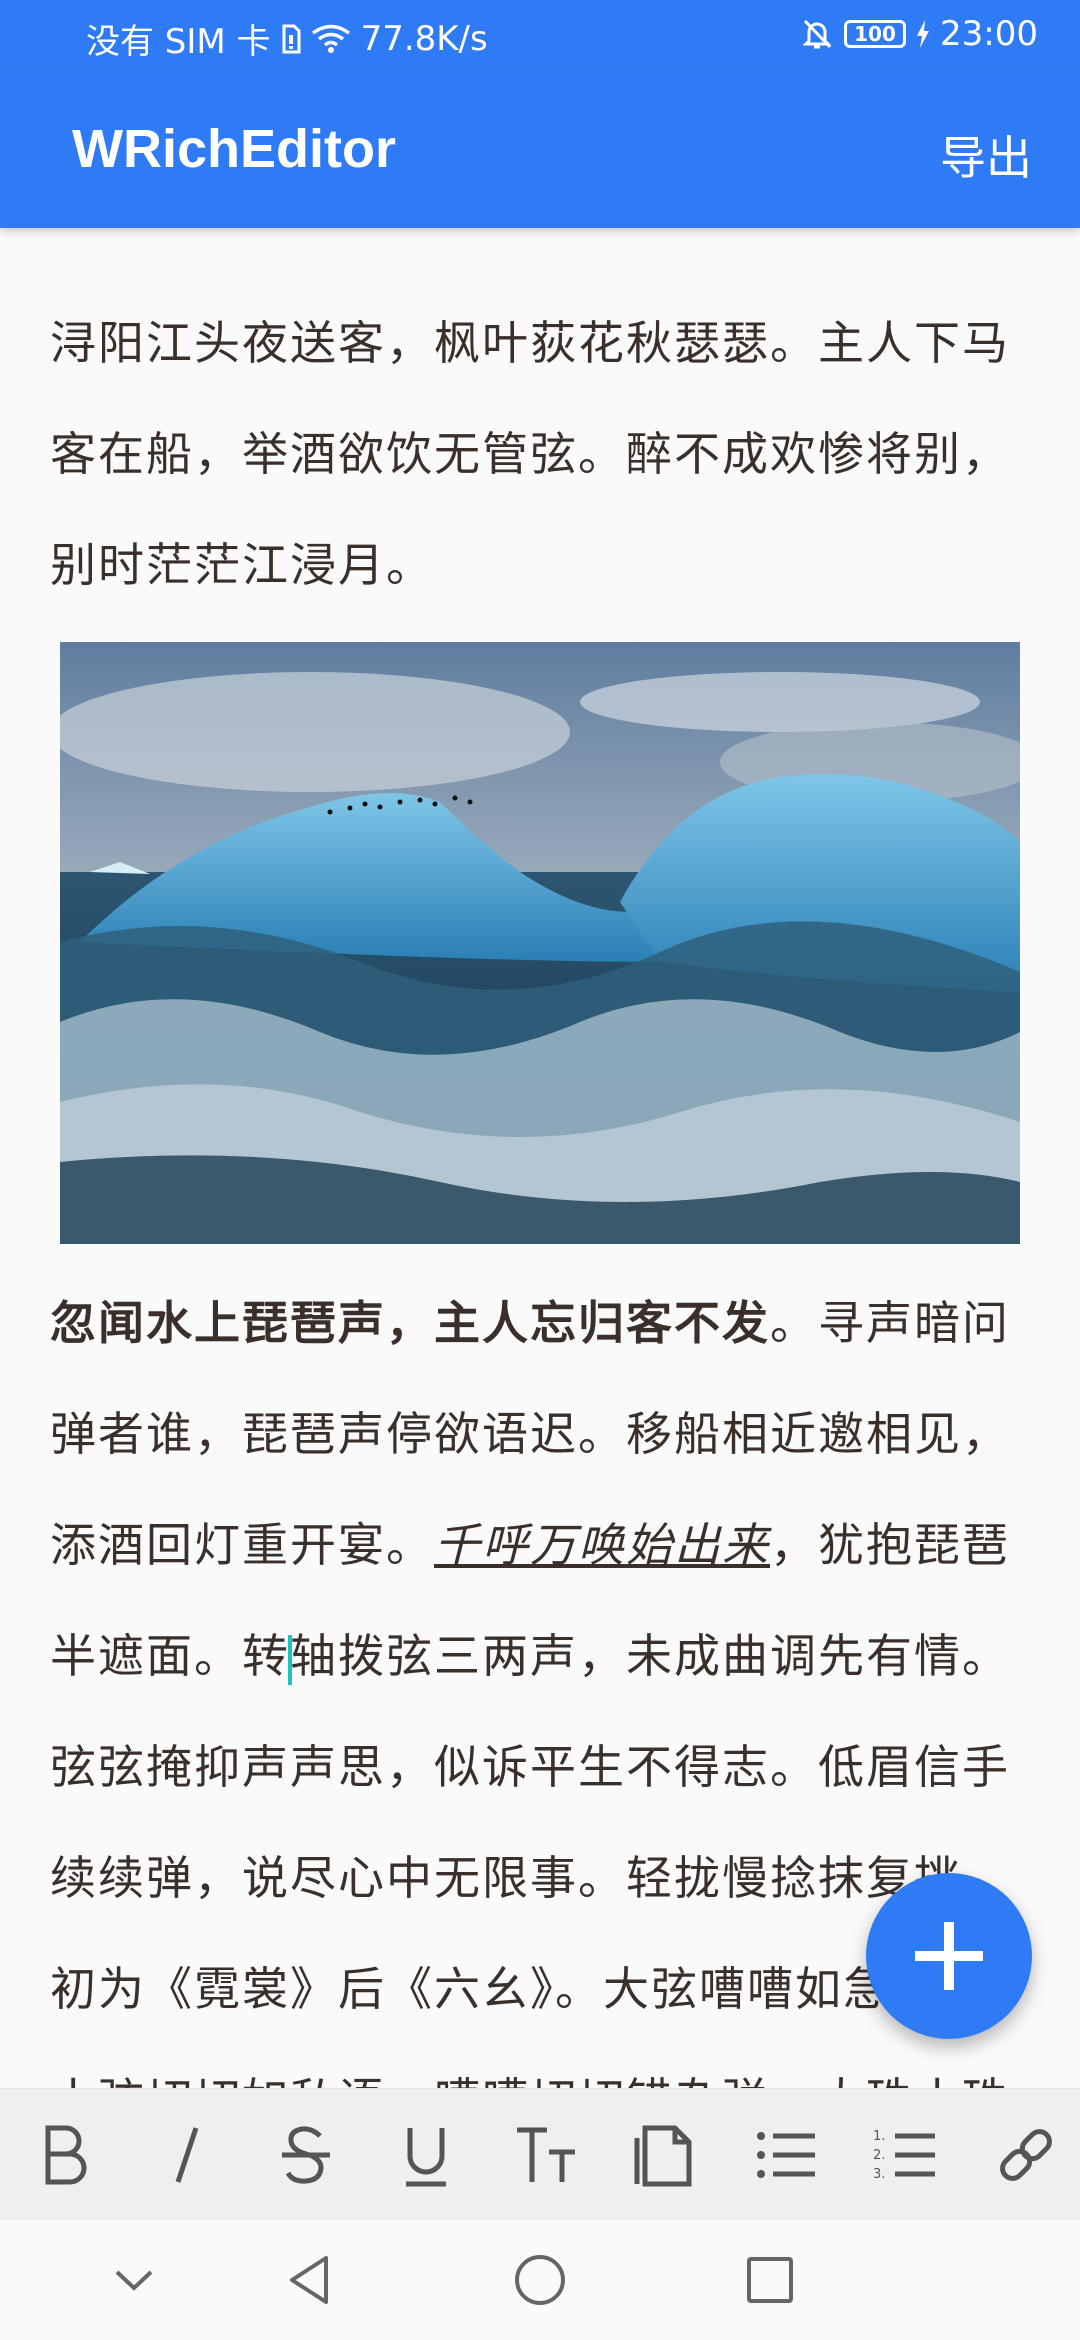 The height and width of the screenshot is (2340, 1080). What do you see at coordinates (234, 149) in the screenshot?
I see `app-title: WRichEditor` at bounding box center [234, 149].